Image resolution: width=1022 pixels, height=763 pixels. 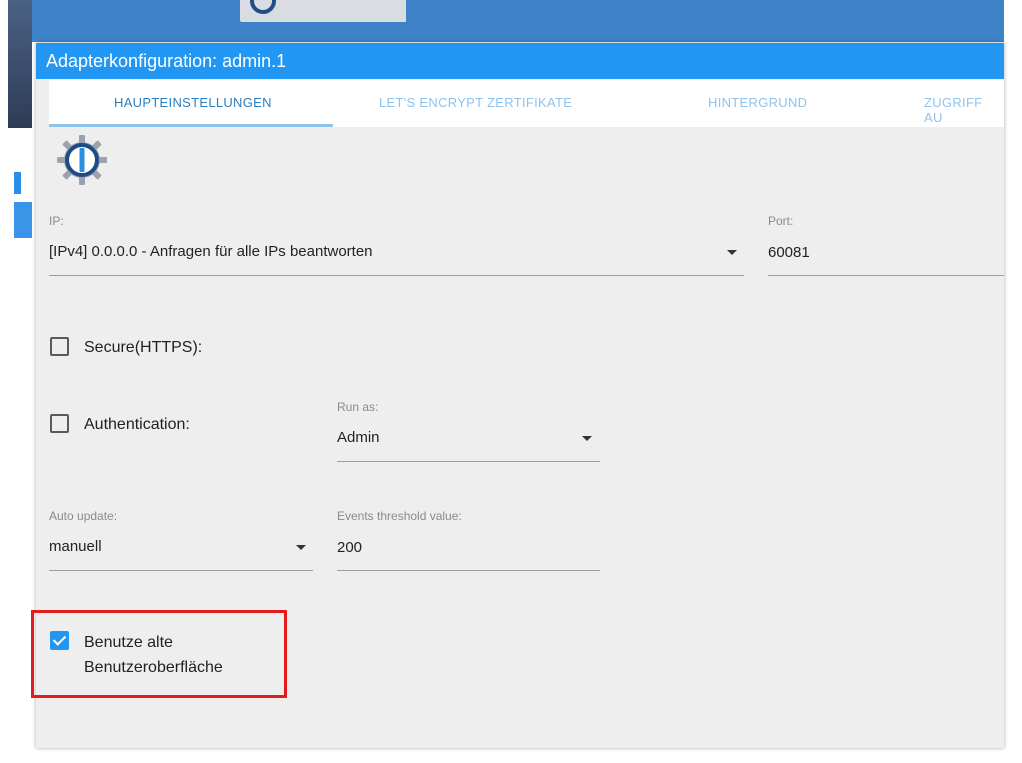 What do you see at coordinates (518, 21) in the screenshot?
I see `background-header` at bounding box center [518, 21].